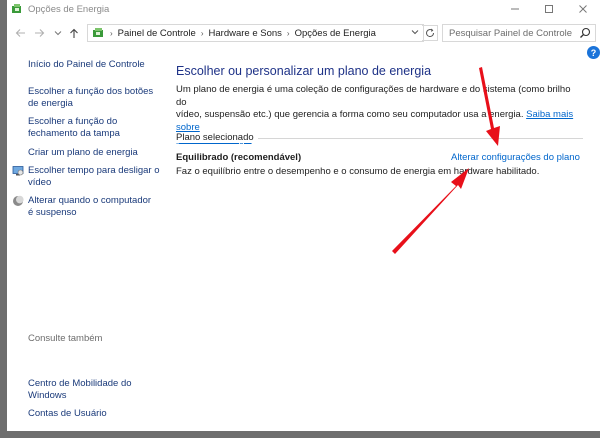  I want to click on refresh-button, so click(430, 33).